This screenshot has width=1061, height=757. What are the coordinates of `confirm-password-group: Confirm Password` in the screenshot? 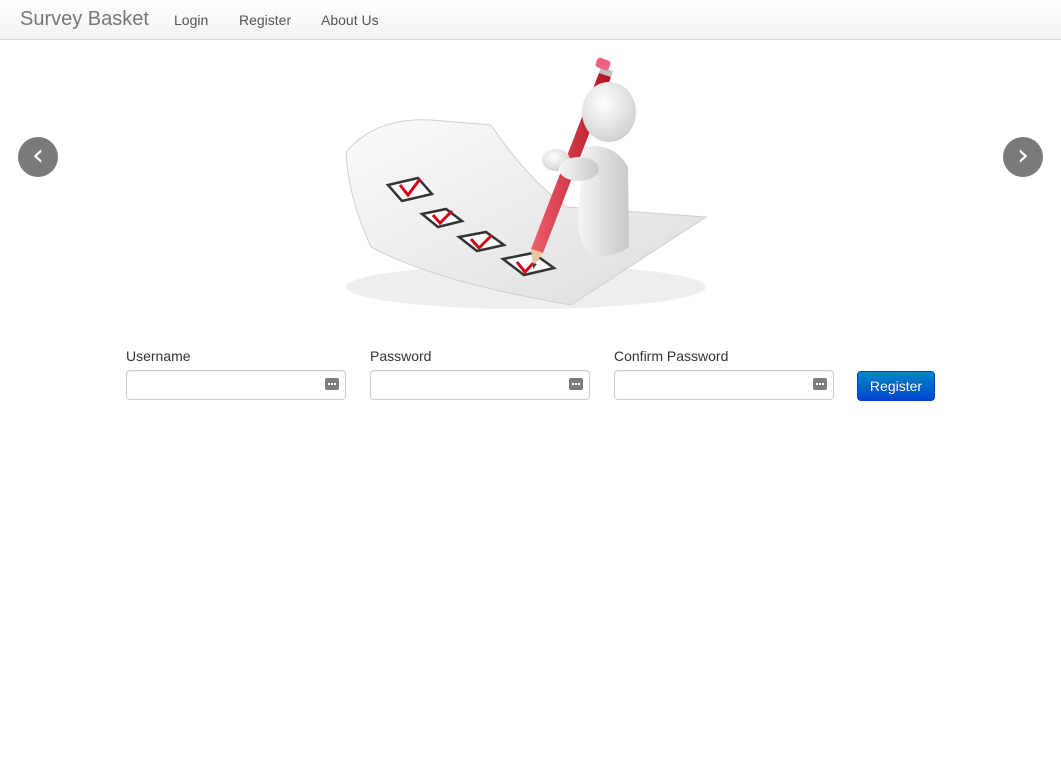 It's located at (724, 374).